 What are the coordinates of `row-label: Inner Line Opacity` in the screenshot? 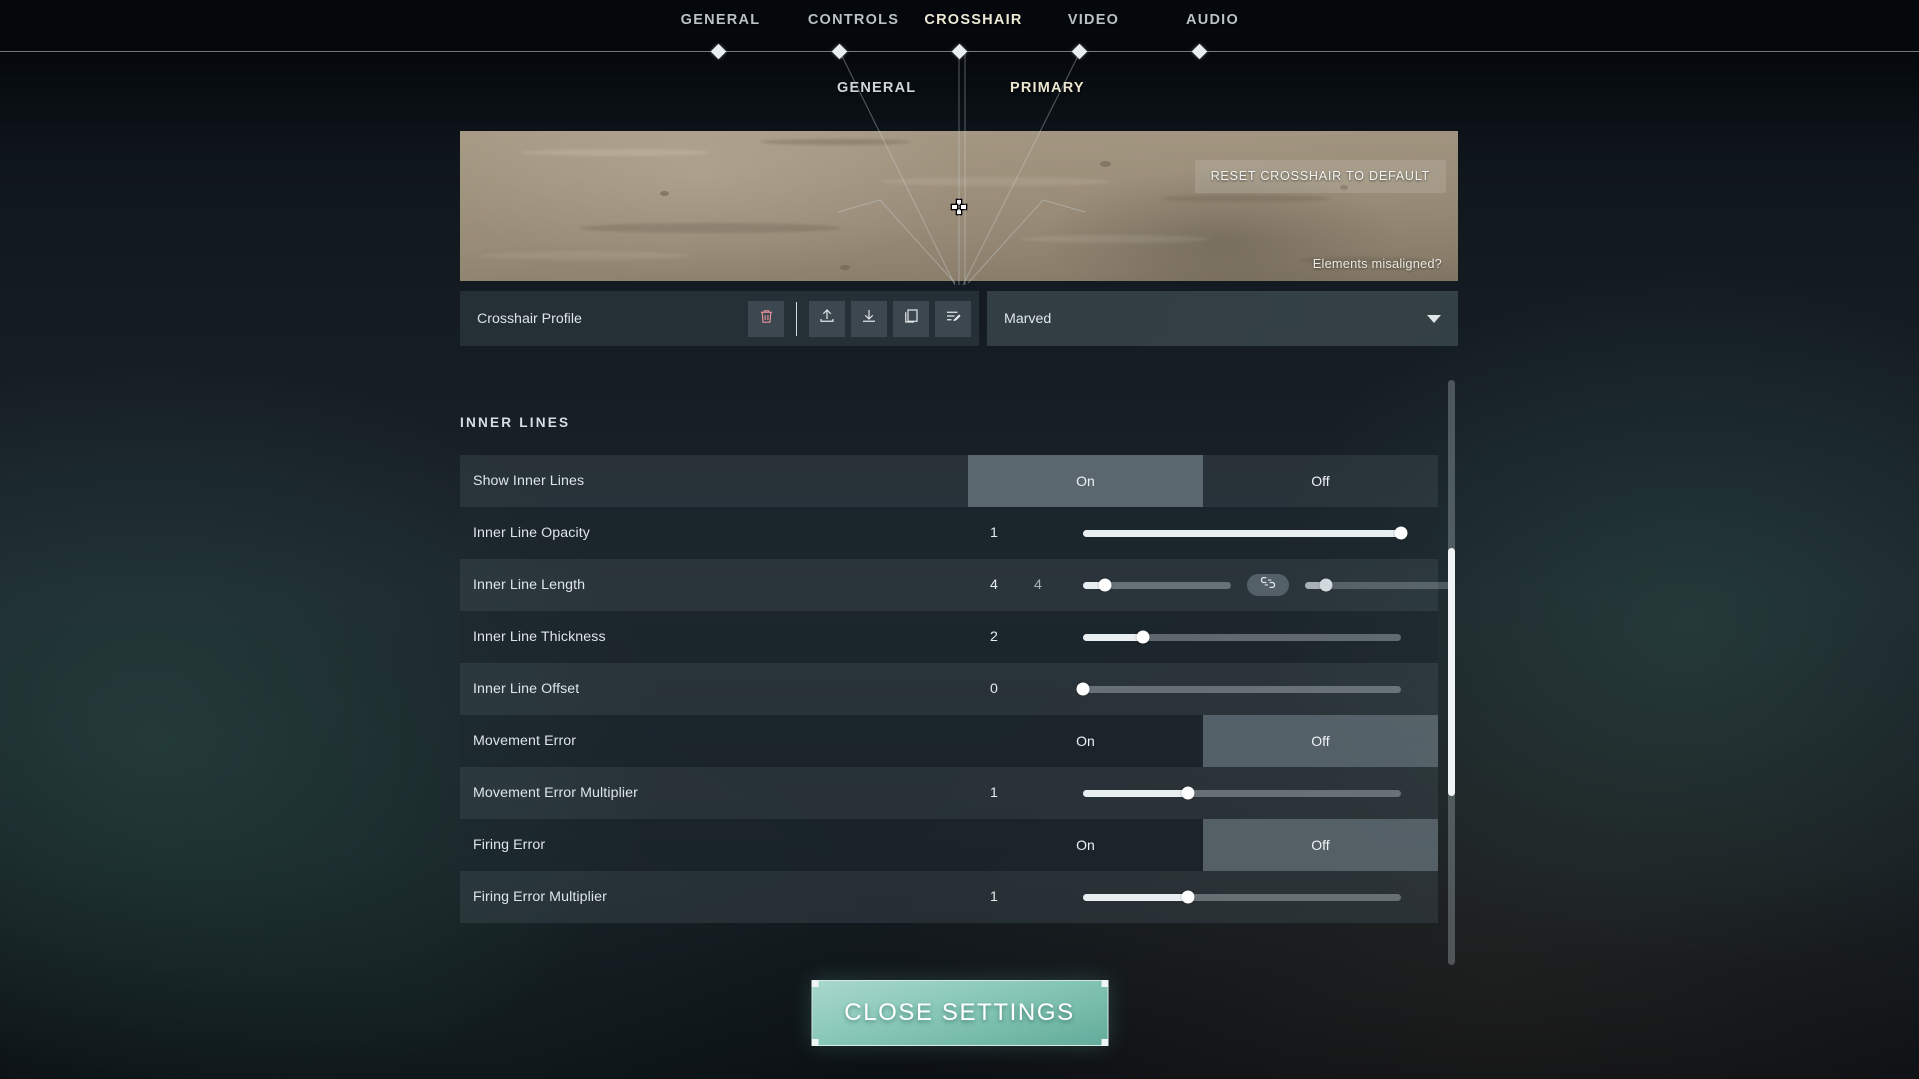 It's located at (531, 533).